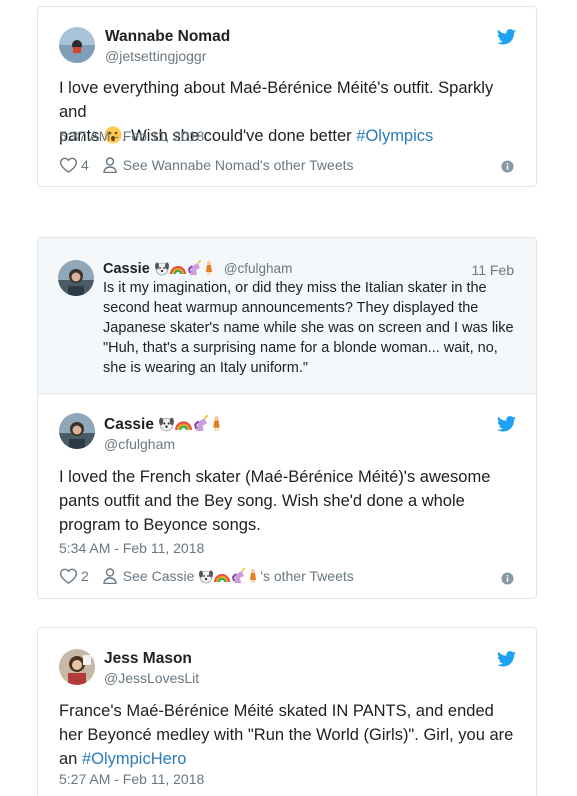 The height and width of the screenshot is (796, 577). Describe the element at coordinates (307, 576) in the screenshot. I see `see-other-suffix: 's other Tweets` at that location.